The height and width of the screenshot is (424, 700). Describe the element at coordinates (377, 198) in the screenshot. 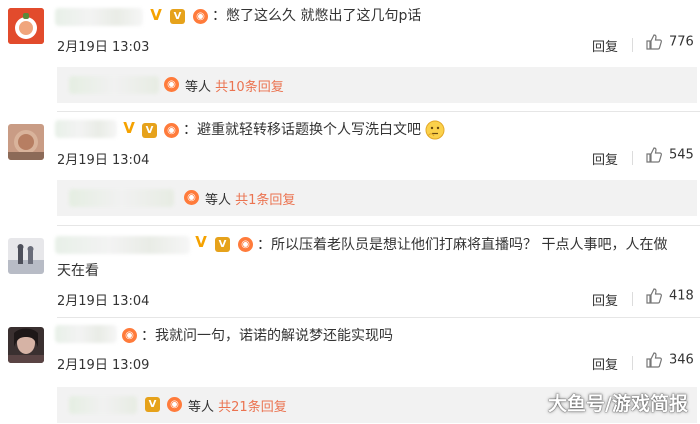

I see `sub-replies-bar: ◉ 等人 共1条回复` at that location.